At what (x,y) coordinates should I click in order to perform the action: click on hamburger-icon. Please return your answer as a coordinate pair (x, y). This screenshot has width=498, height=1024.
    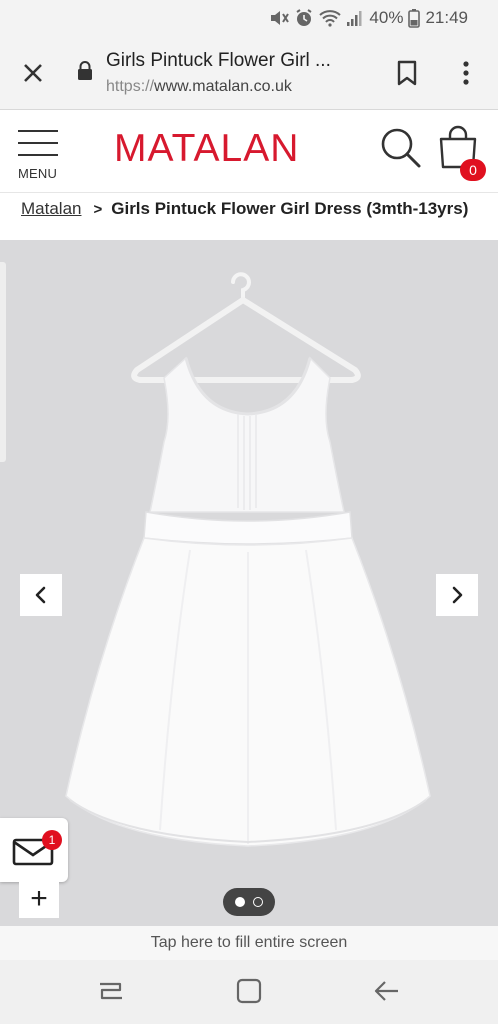
    Looking at the image, I should click on (38, 131).